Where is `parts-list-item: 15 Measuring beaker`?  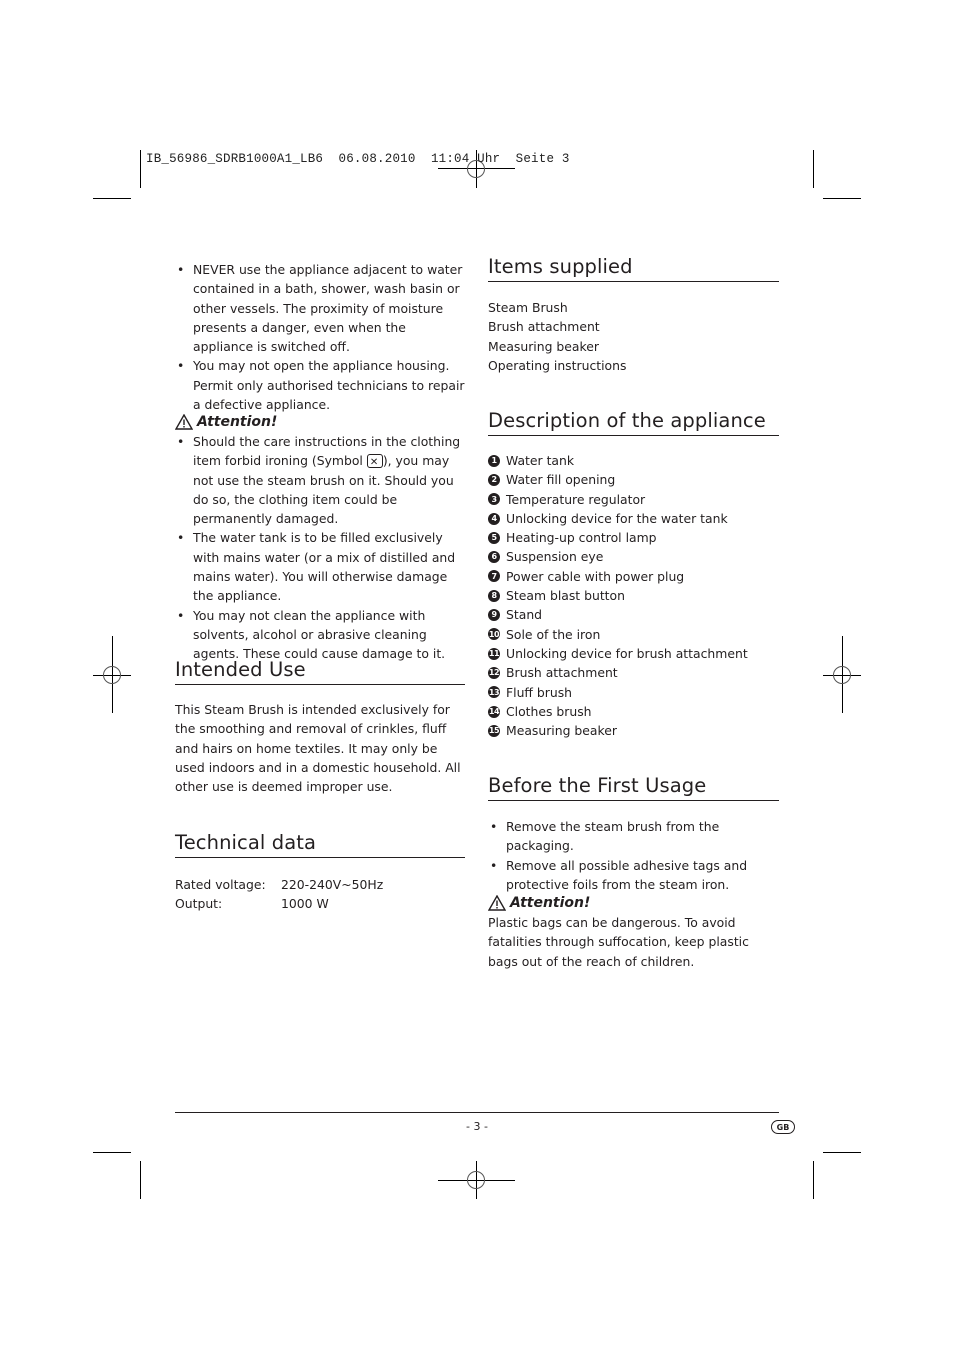
parts-list-item: 15 Measuring beaker is located at coordinates (633, 730).